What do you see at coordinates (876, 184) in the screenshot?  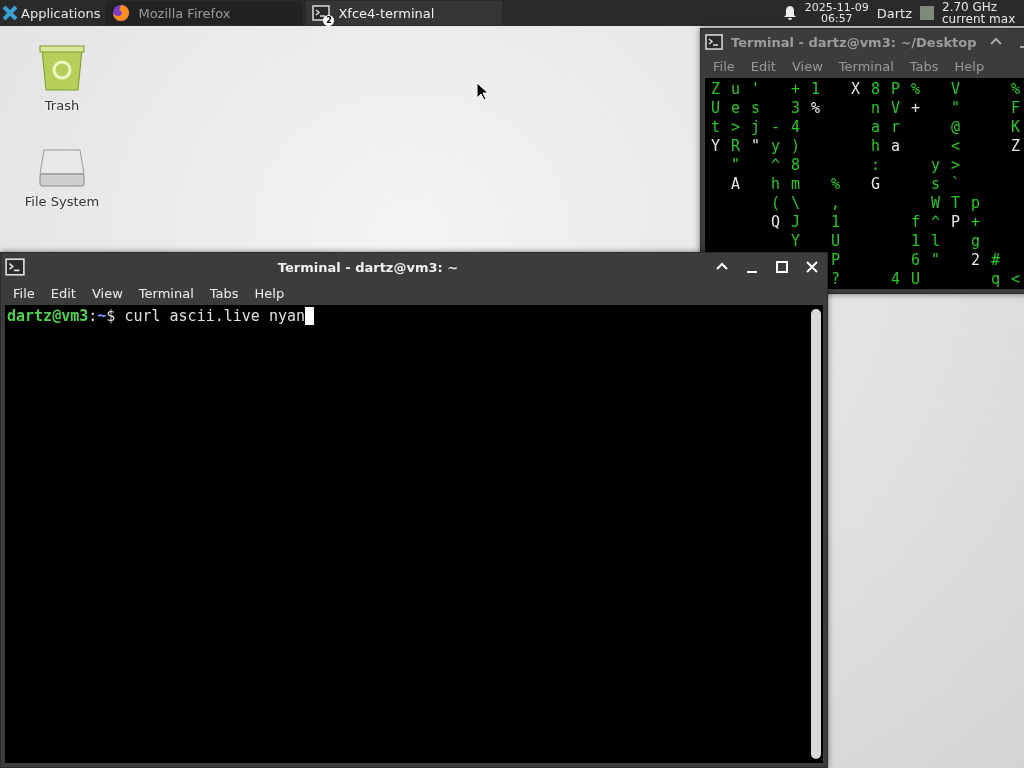 I see `matrix-character: G` at bounding box center [876, 184].